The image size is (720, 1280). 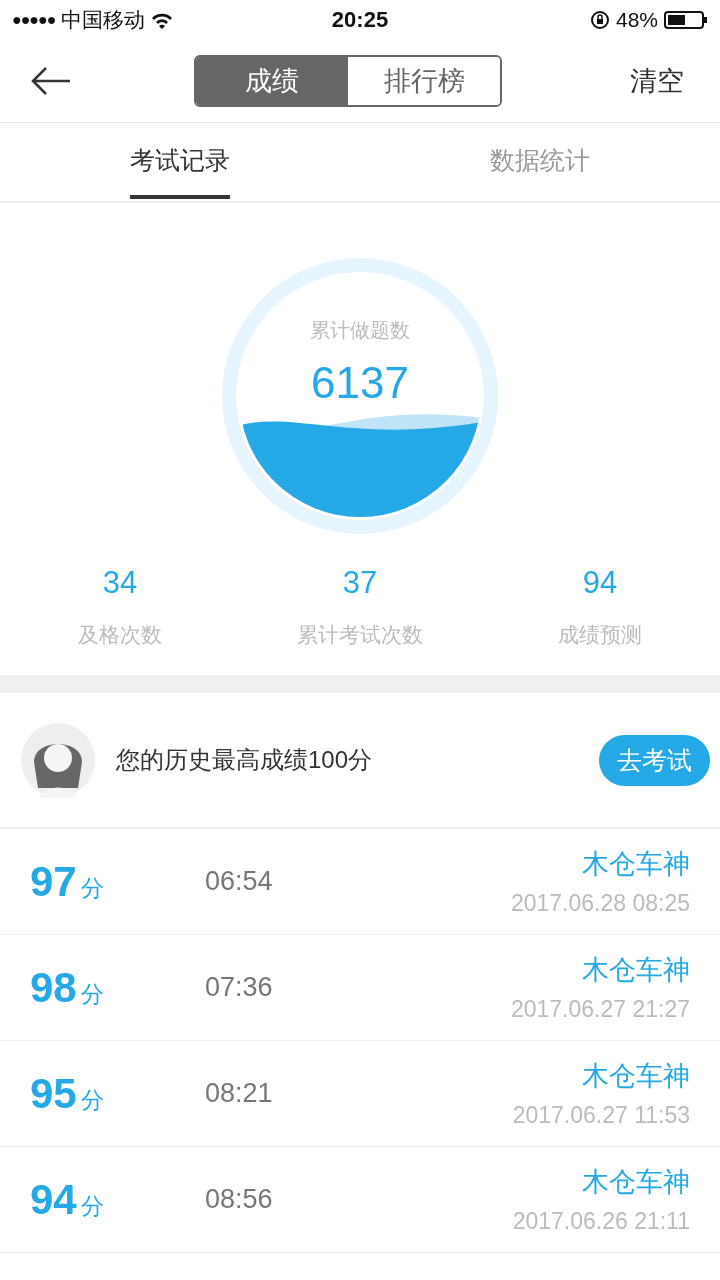 What do you see at coordinates (636, 20) in the screenshot?
I see `battery-percent: 48%` at bounding box center [636, 20].